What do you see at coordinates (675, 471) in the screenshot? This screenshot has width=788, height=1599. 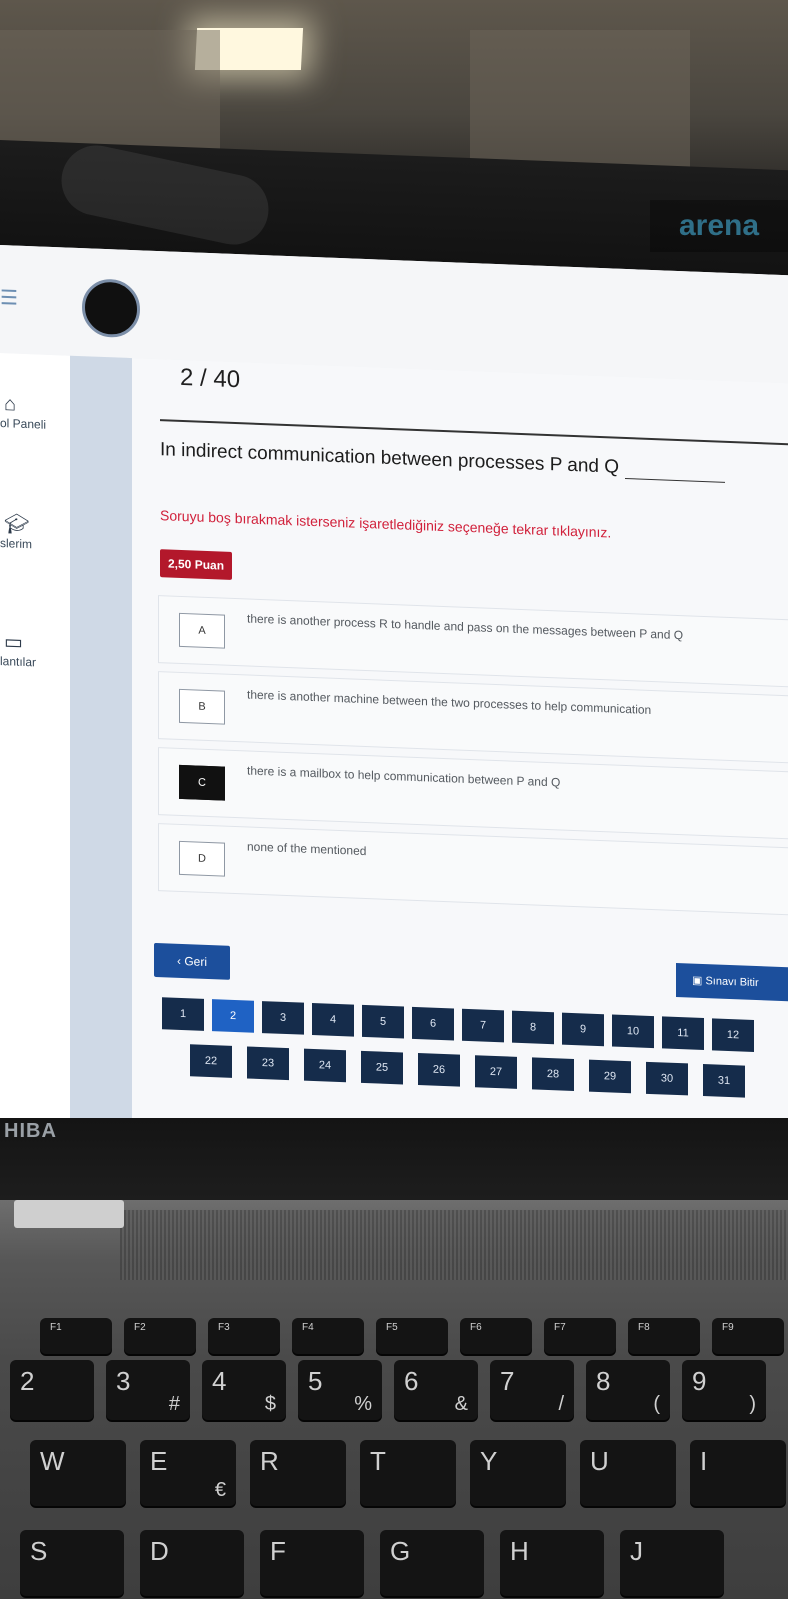 I see `question-blank` at bounding box center [675, 471].